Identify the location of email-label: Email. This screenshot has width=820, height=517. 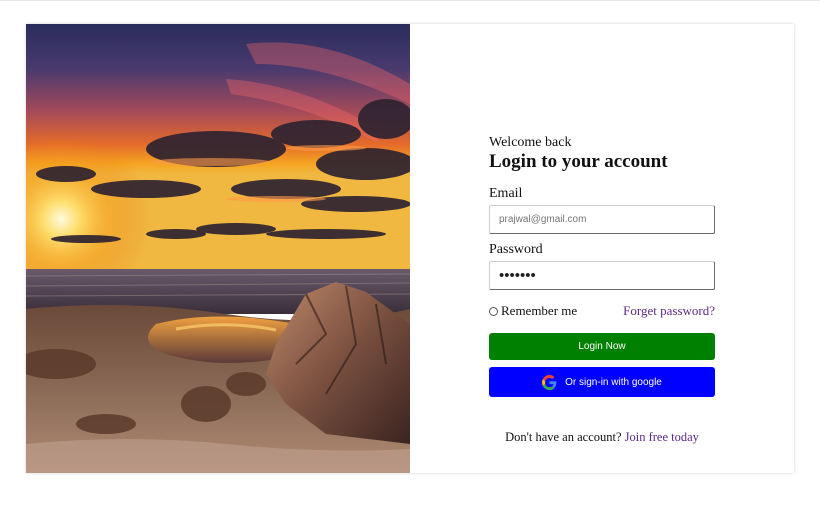
(506, 193).